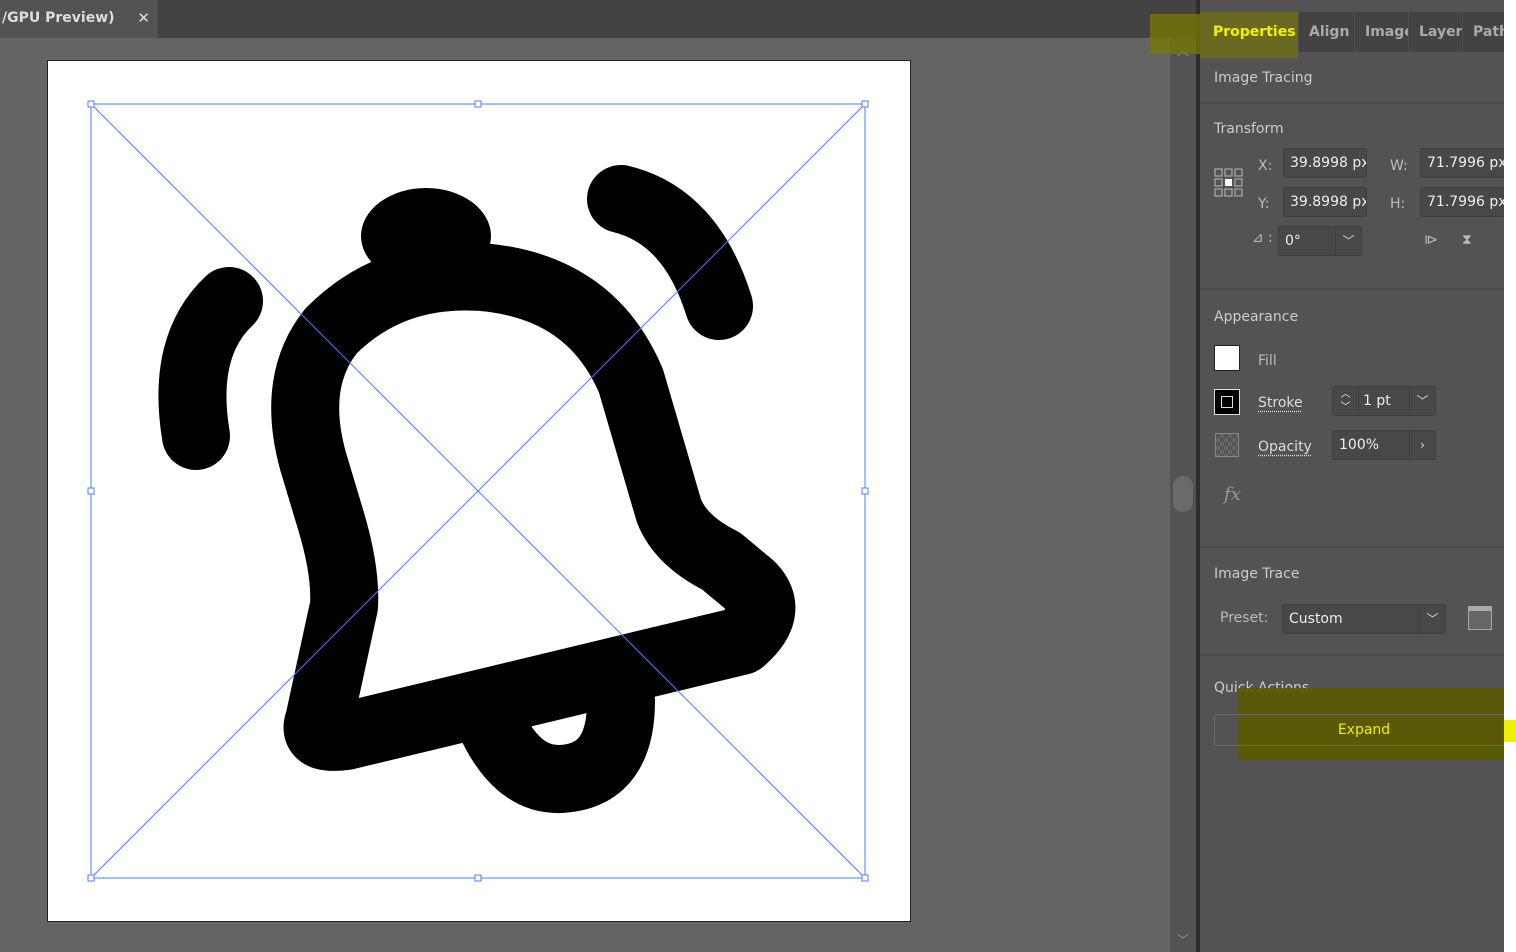 The image size is (1516, 952). What do you see at coordinates (1364, 730) in the screenshot?
I see `expand-button: Expand` at bounding box center [1364, 730].